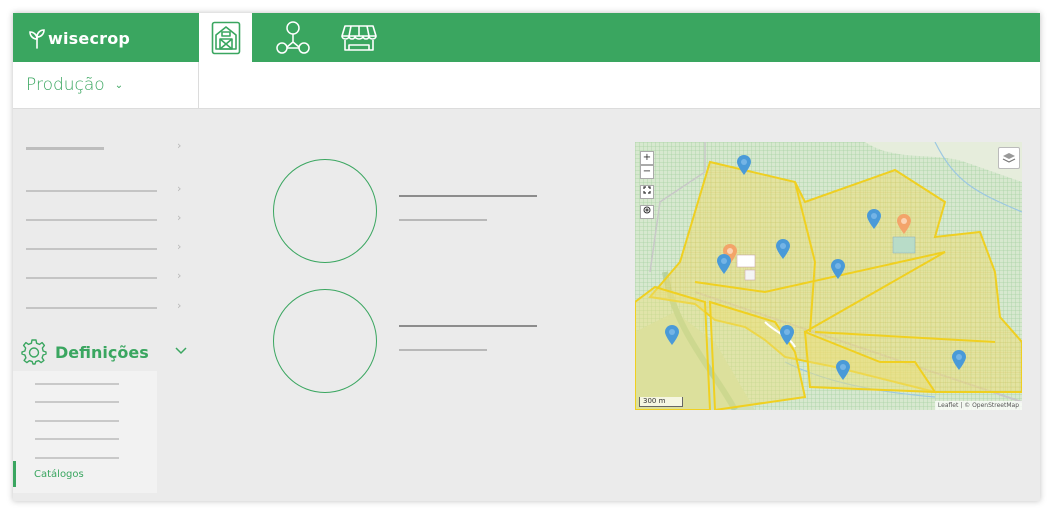  I want to click on sprout-logo-icon, so click(37, 39).